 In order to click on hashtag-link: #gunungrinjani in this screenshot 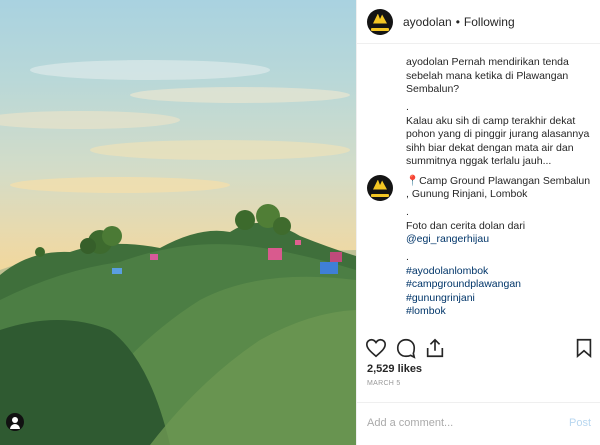, I will do `click(498, 299)`.